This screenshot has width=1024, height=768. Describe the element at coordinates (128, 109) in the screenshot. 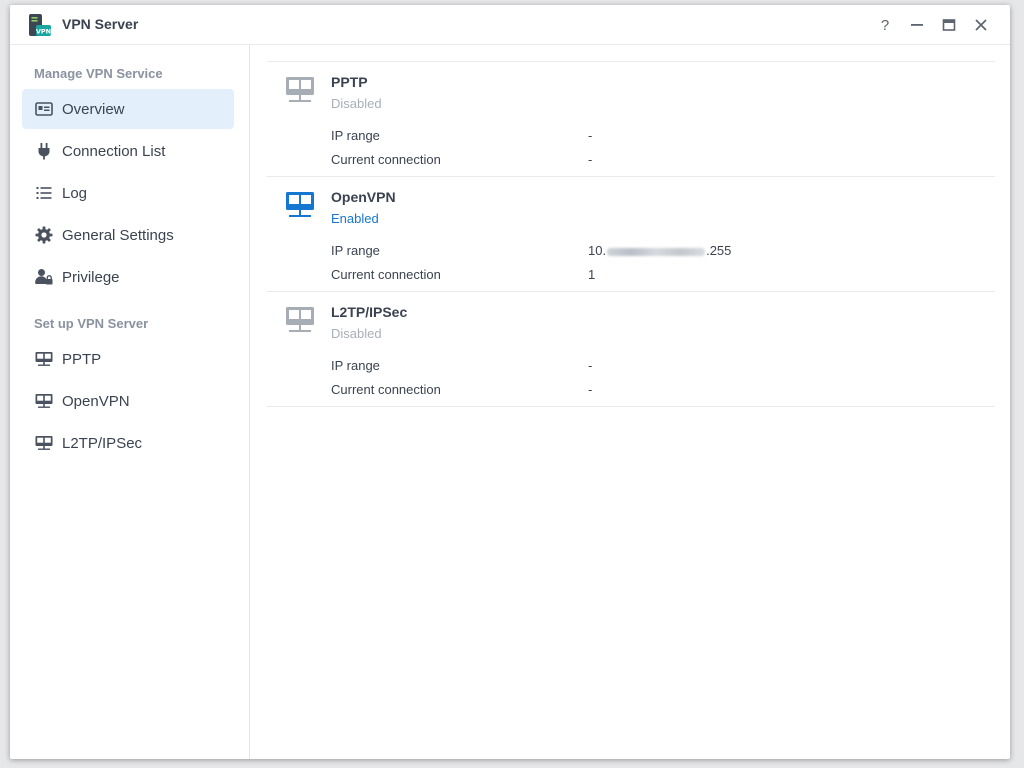

I see `sidebar-item-overview: Overview` at that location.